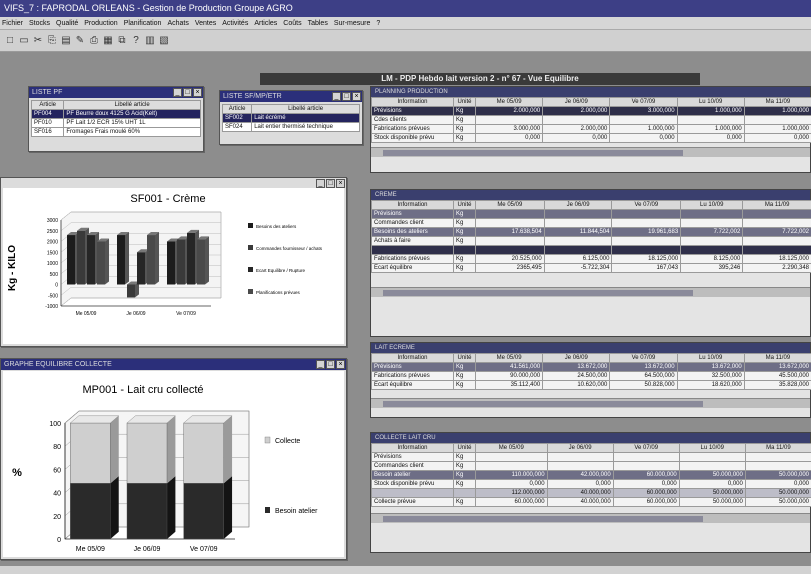 This screenshot has height=574, width=811. I want to click on planning-scrollbar, so click(590, 152).